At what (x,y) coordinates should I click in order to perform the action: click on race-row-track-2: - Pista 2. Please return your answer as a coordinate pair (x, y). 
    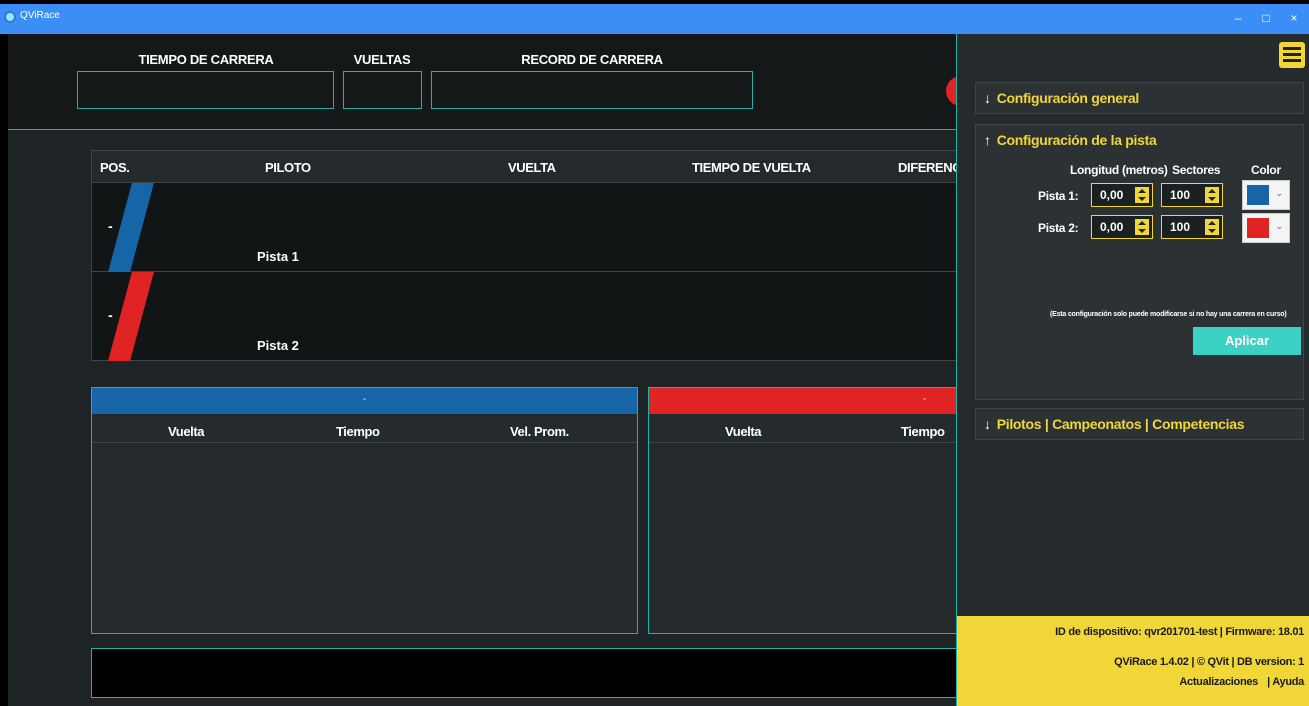
    Looking at the image, I should click on (526, 316).